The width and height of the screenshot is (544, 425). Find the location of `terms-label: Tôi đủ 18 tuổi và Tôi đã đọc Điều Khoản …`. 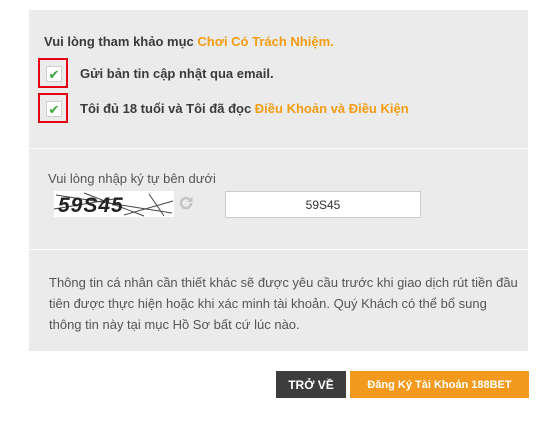

terms-label: Tôi đủ 18 tuổi và Tôi đã đọc Điều Khoản … is located at coordinates (244, 108).